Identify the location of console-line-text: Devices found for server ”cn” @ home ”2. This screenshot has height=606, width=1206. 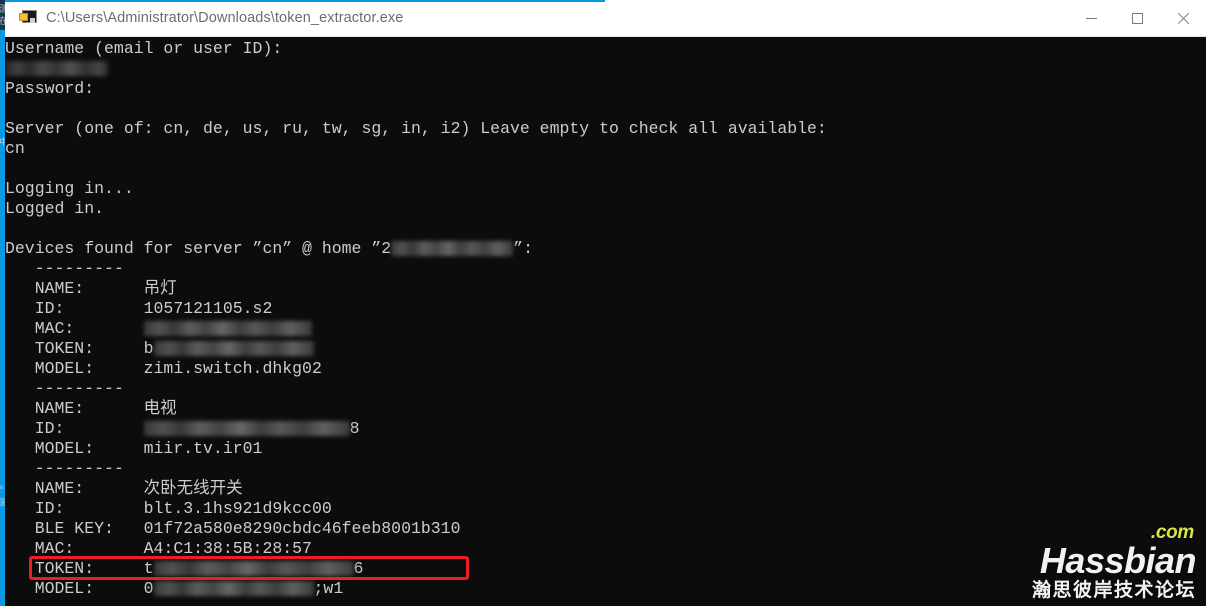
(198, 248).